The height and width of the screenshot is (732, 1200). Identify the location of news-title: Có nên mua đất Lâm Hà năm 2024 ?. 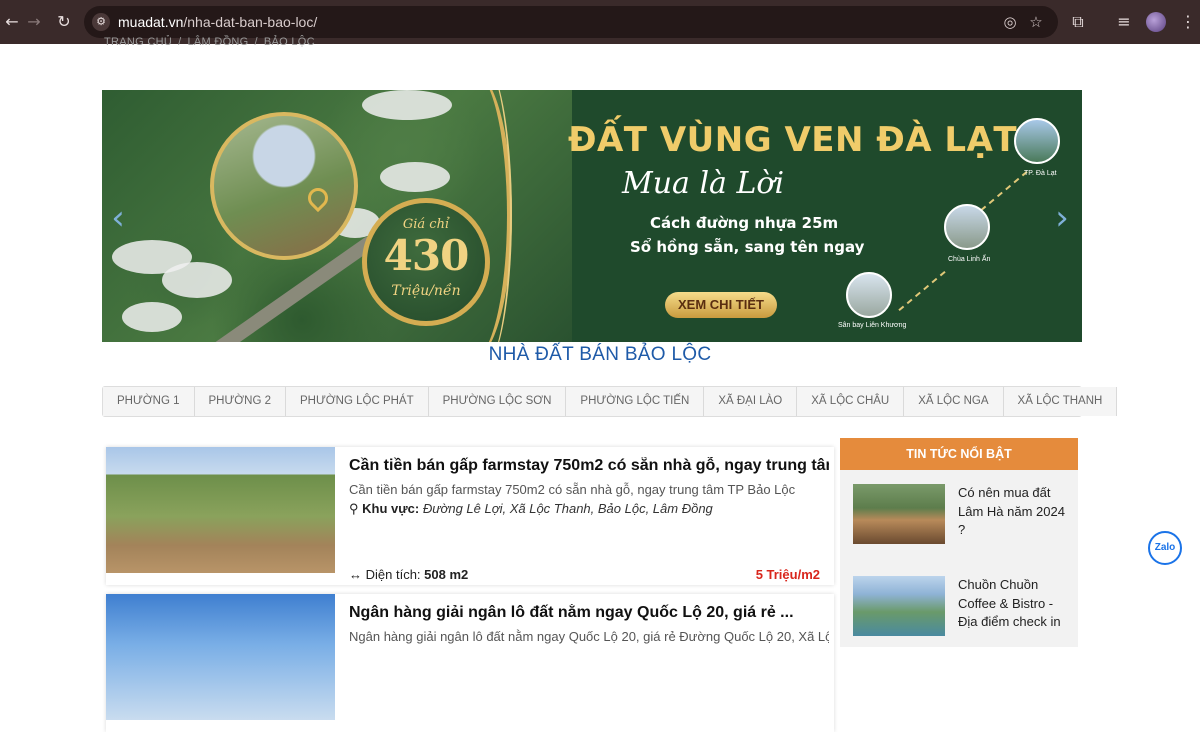
(1015, 512).